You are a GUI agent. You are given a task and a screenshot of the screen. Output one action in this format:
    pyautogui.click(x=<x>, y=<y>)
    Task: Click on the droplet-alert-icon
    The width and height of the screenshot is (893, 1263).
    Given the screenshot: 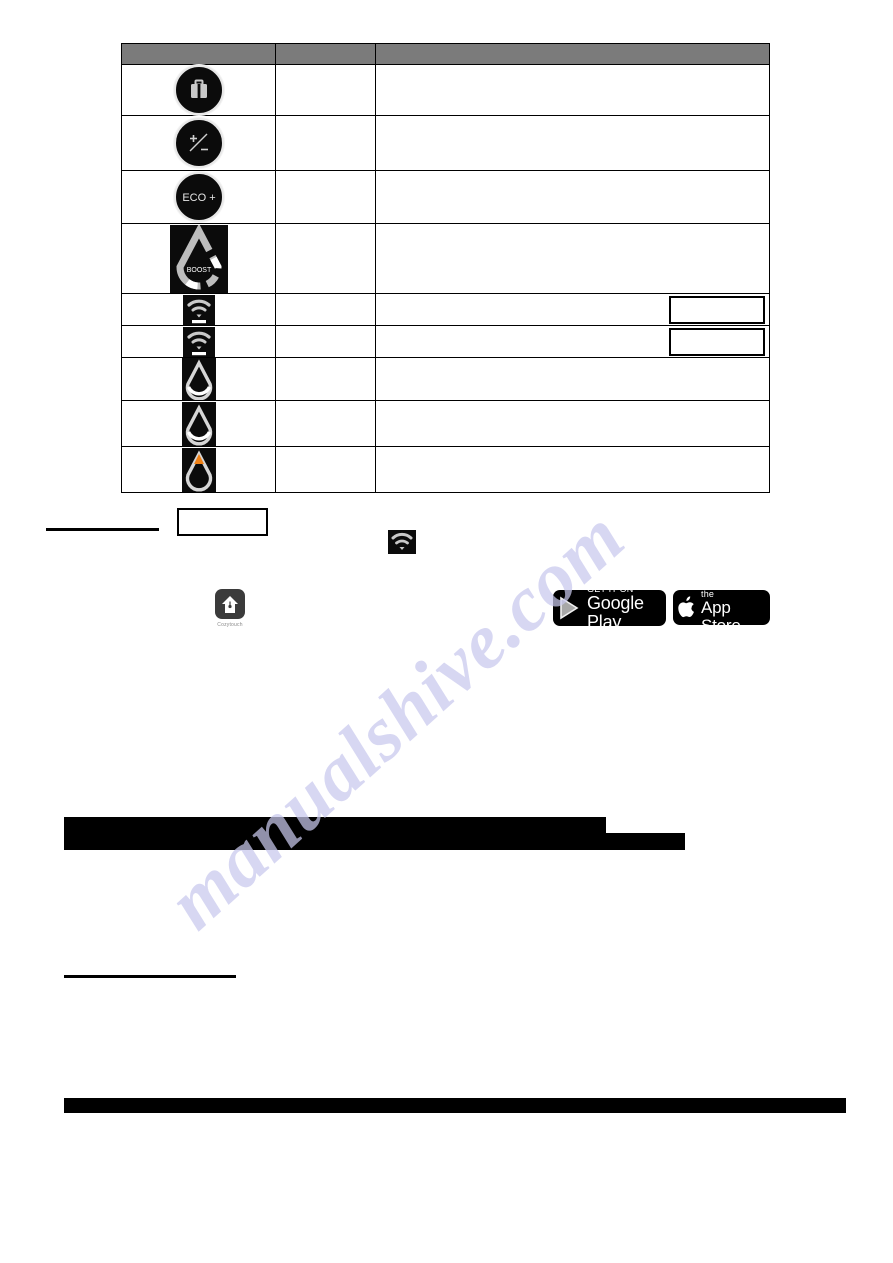 What is the action you would take?
    pyautogui.click(x=198, y=469)
    